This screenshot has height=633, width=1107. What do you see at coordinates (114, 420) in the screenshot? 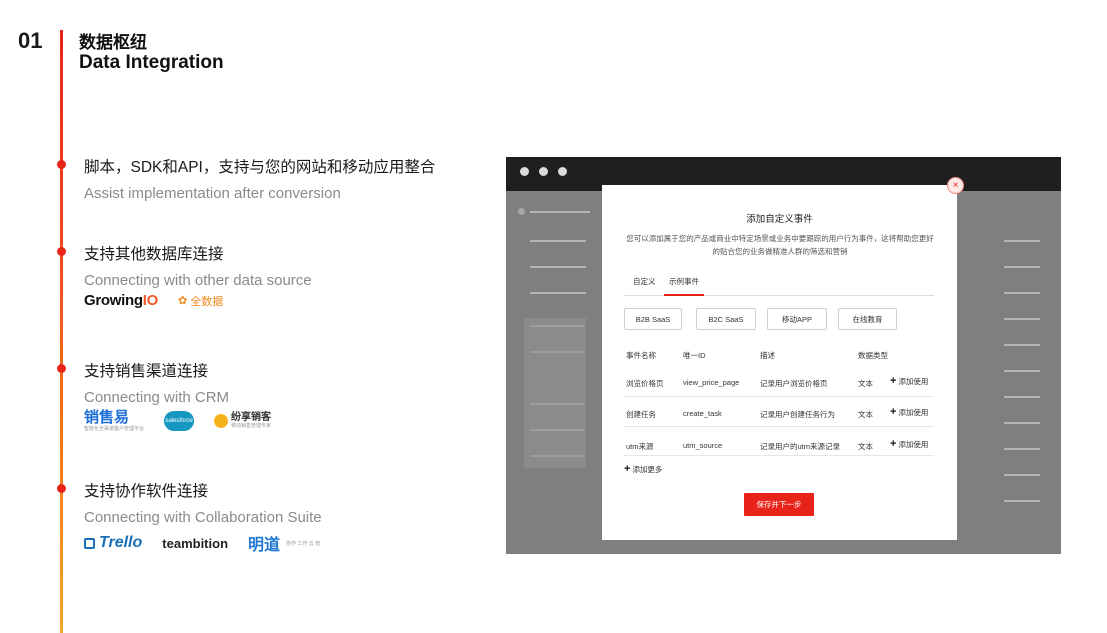
I see `xiaoshouyi-logo: 销售易 智能化全渠道客户管理平台` at bounding box center [114, 420].